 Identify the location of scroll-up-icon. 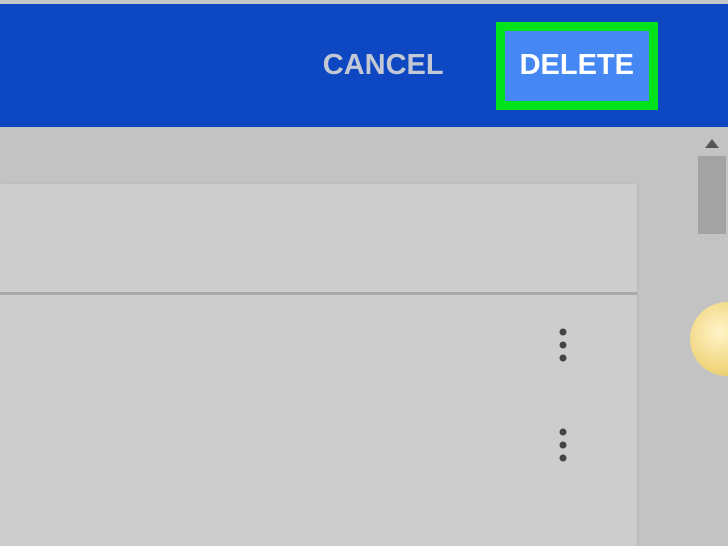
(712, 143).